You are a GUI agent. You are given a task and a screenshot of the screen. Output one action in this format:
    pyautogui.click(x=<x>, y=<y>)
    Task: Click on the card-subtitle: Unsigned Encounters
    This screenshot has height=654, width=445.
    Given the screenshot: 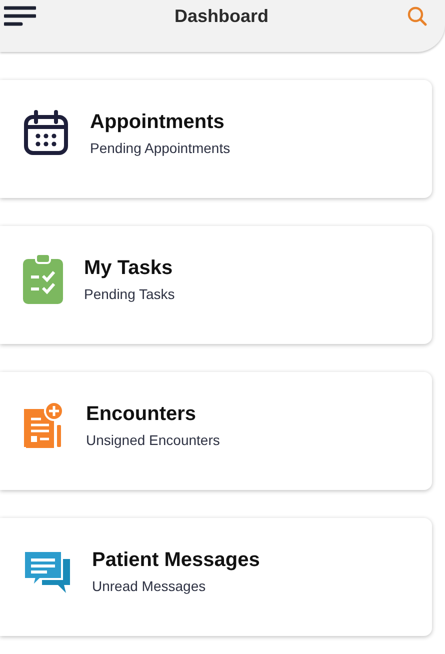 What is the action you would take?
    pyautogui.click(x=153, y=440)
    